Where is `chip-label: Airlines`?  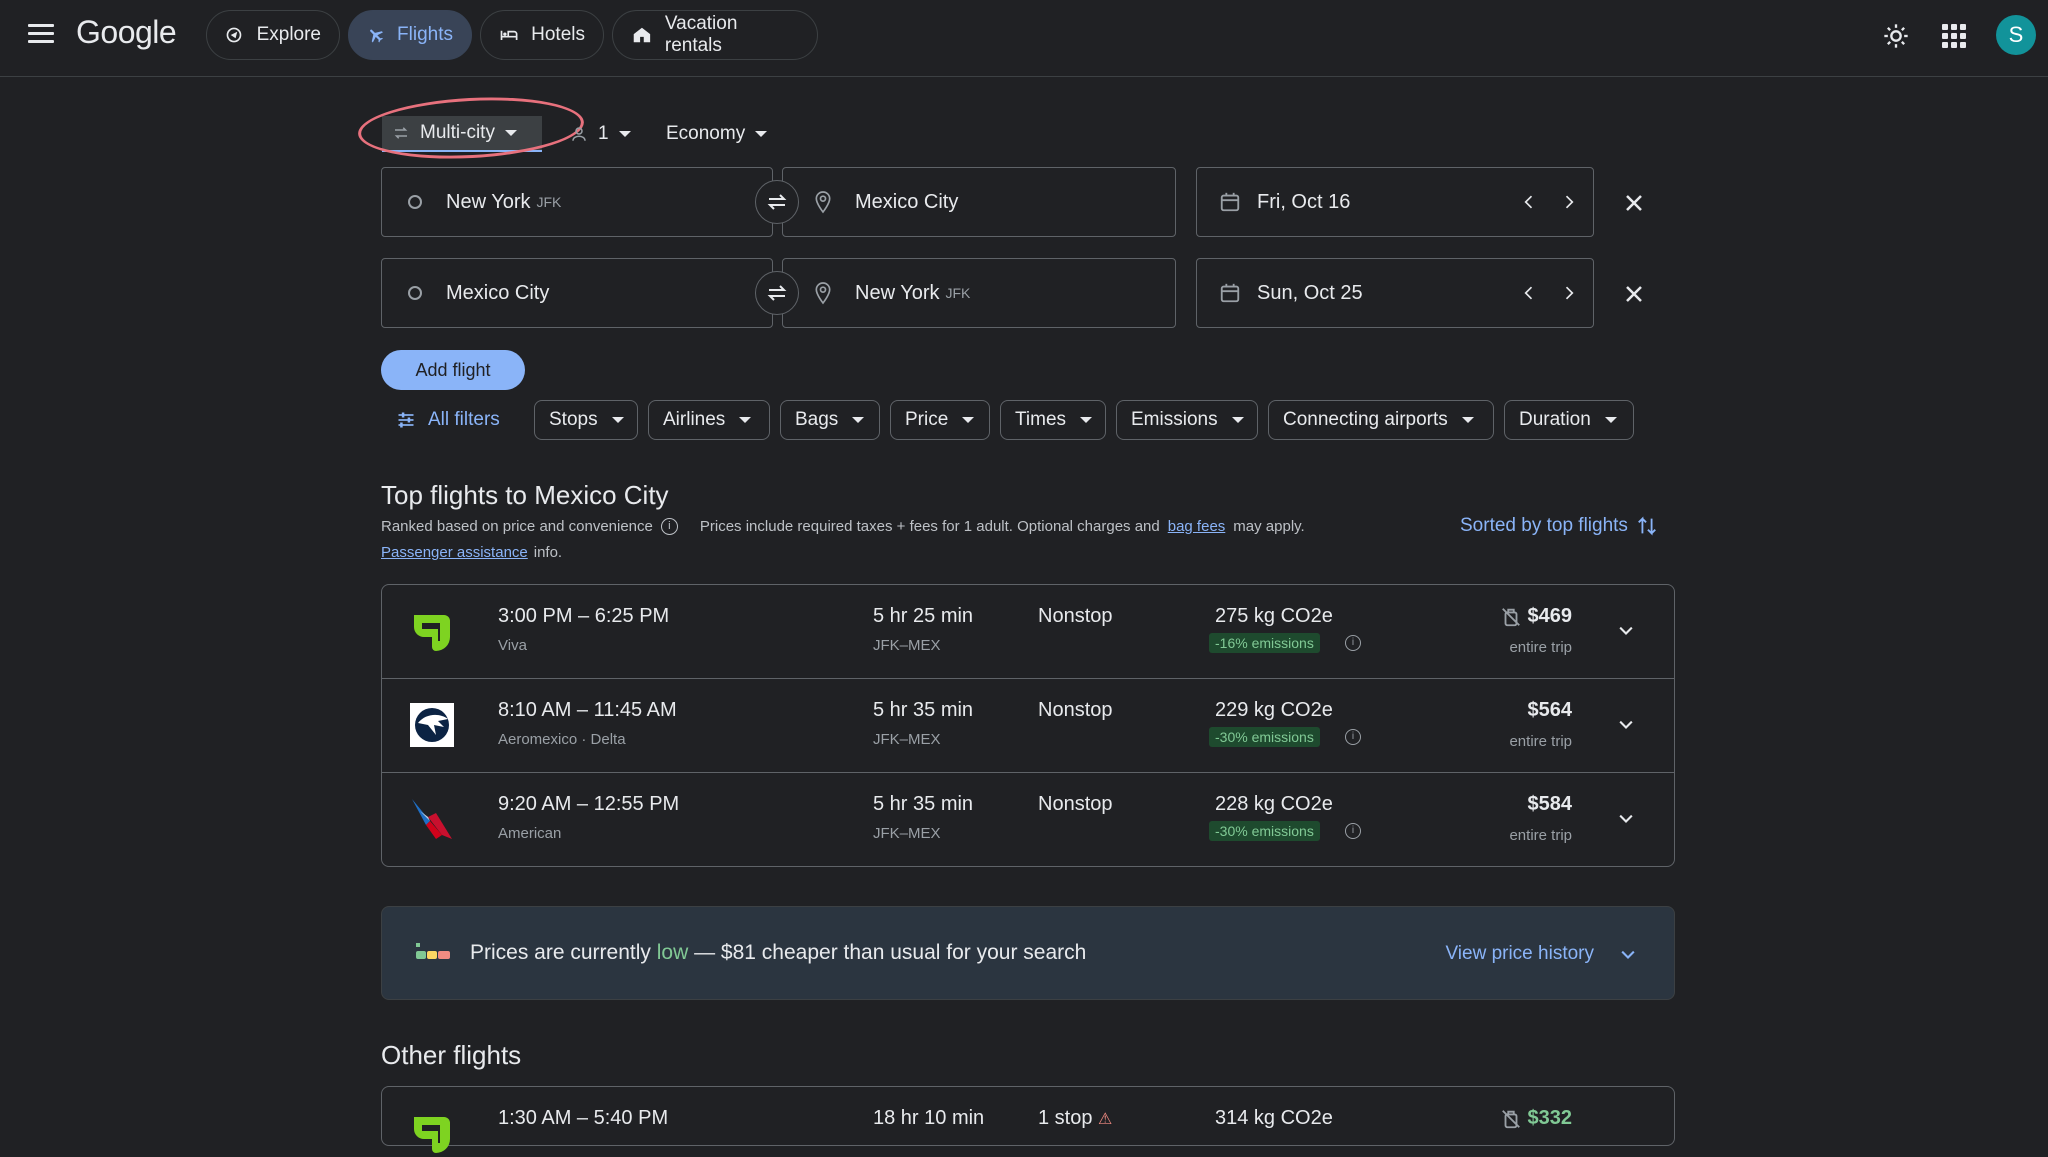
chip-label: Airlines is located at coordinates (694, 419).